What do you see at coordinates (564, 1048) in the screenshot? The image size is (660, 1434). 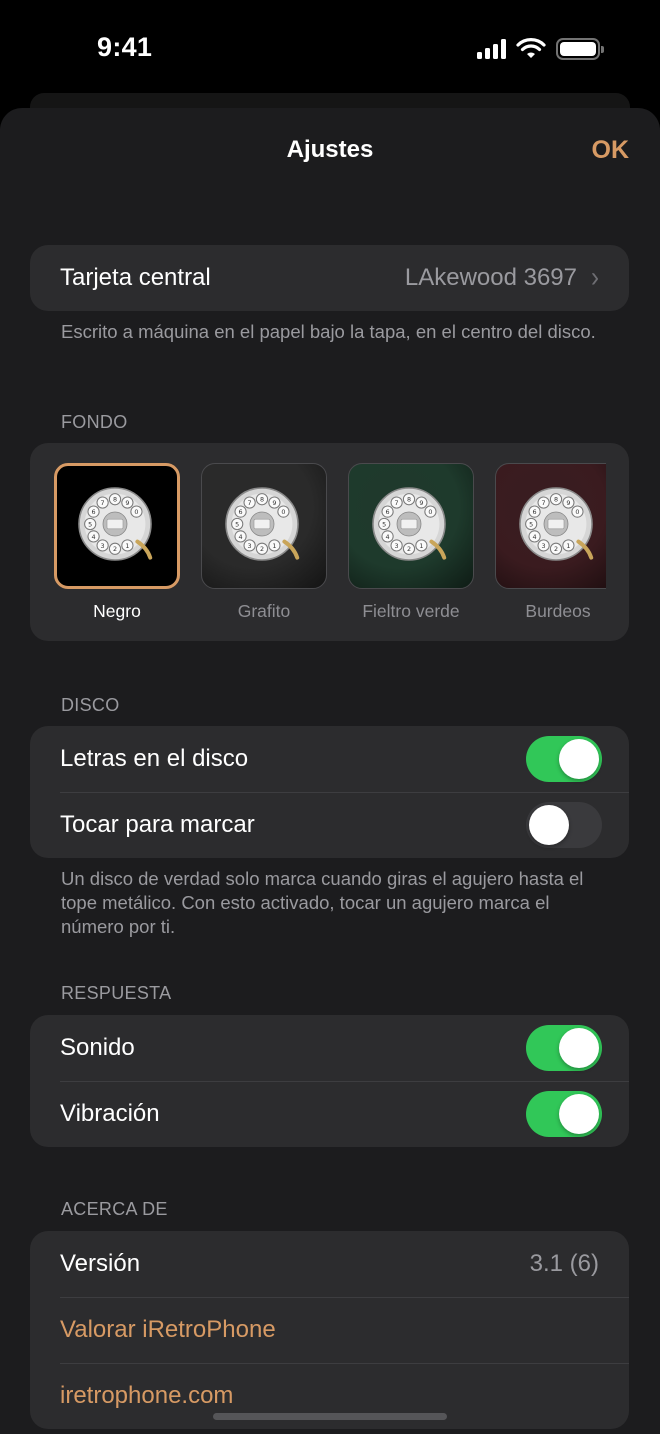 I see `sound-toggle` at bounding box center [564, 1048].